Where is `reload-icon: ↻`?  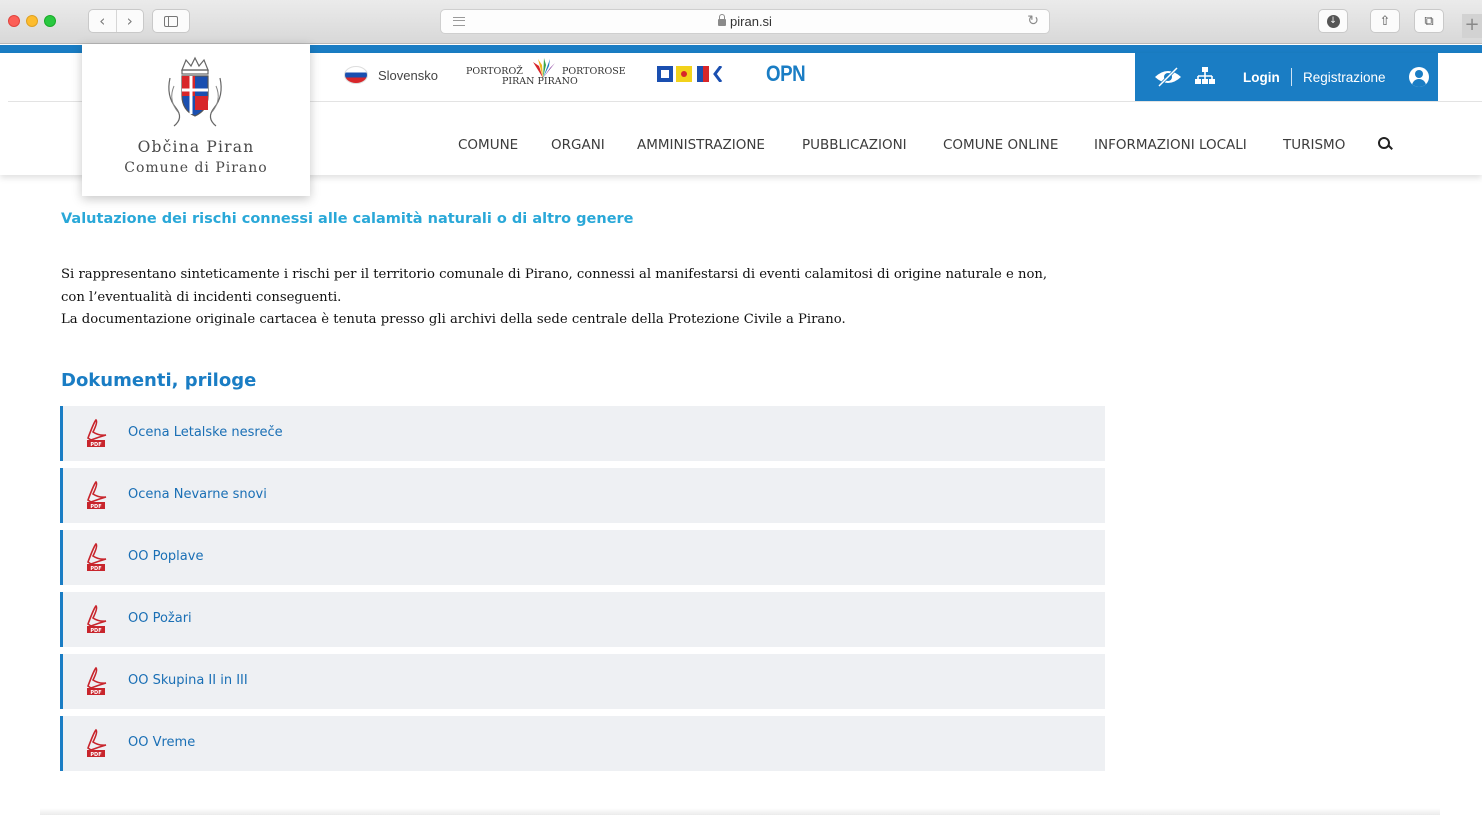 reload-icon: ↻ is located at coordinates (1033, 21).